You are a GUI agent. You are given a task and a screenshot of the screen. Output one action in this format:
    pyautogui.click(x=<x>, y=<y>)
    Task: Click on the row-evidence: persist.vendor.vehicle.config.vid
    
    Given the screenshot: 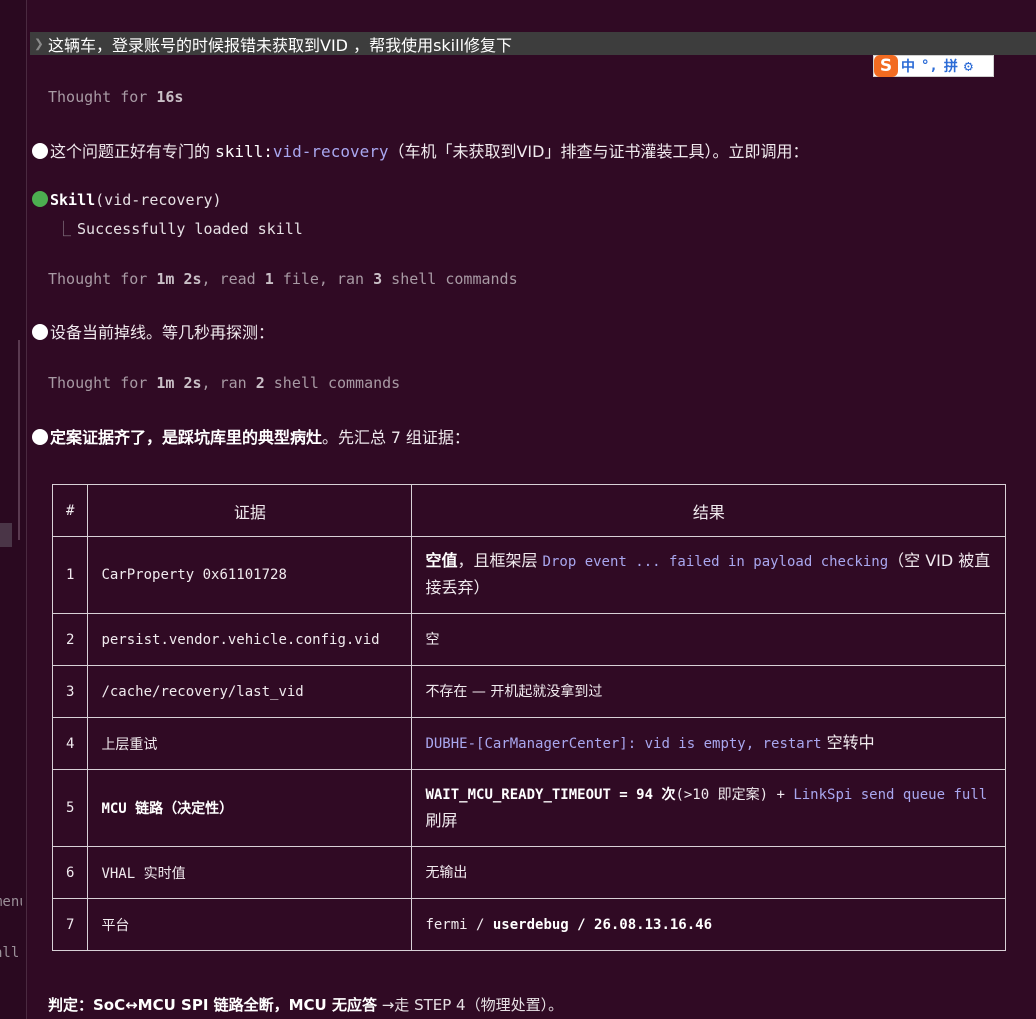 What is the action you would take?
    pyautogui.click(x=250, y=639)
    